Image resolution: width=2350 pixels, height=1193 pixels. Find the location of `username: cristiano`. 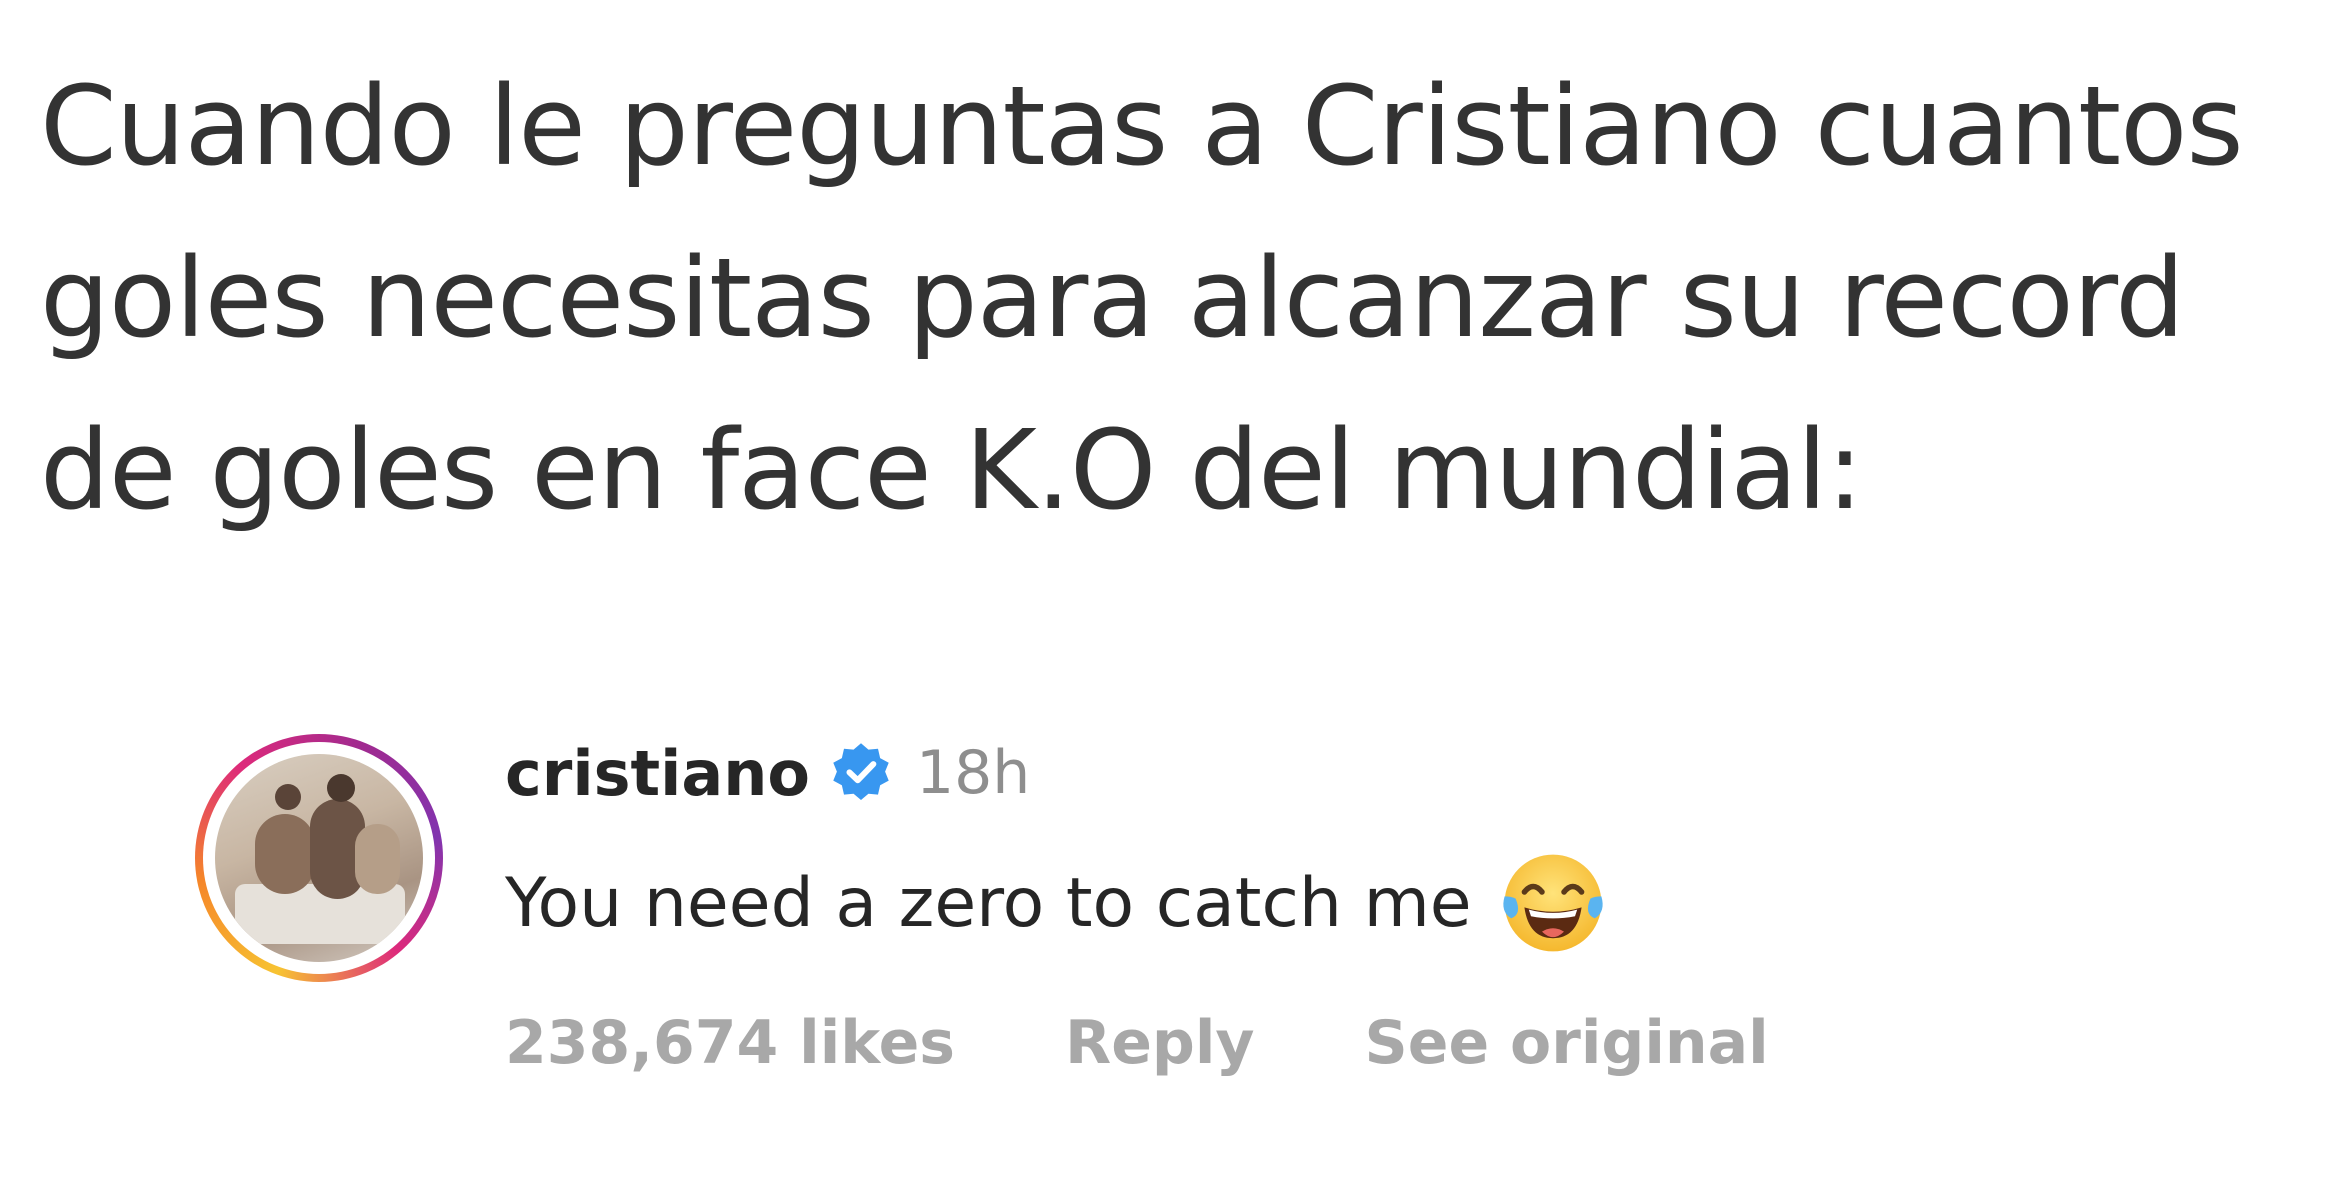

username: cristiano is located at coordinates (657, 773).